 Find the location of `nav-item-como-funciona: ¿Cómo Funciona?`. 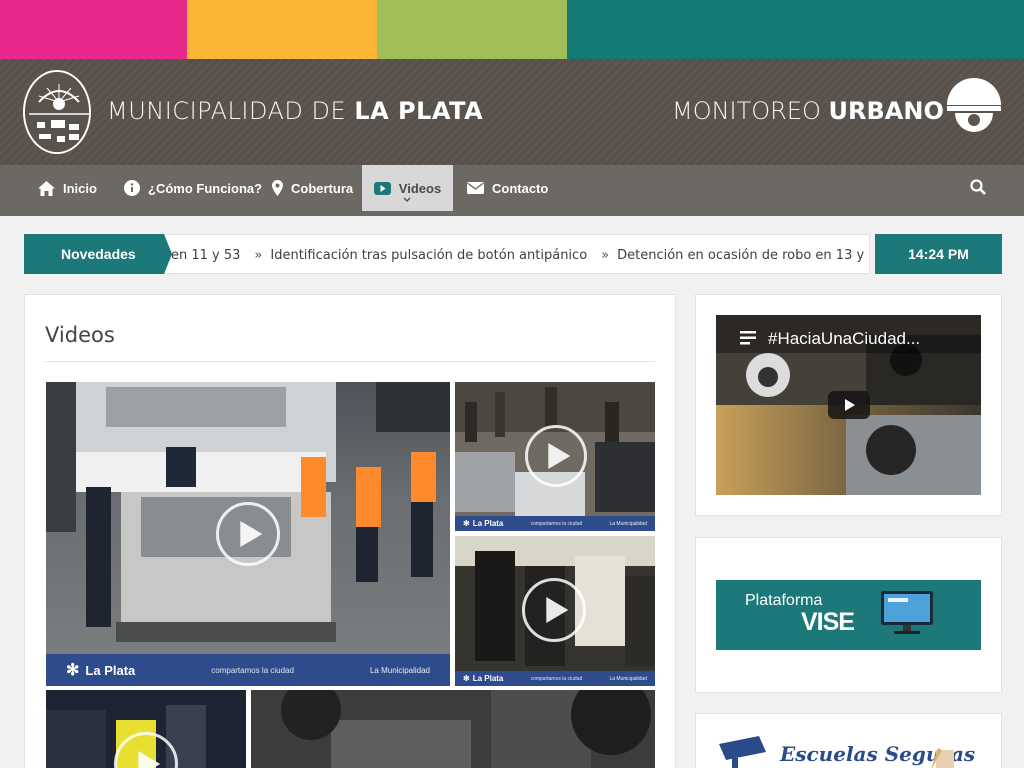

nav-item-como-funciona: ¿Cómo Funciona? is located at coordinates (193, 188).